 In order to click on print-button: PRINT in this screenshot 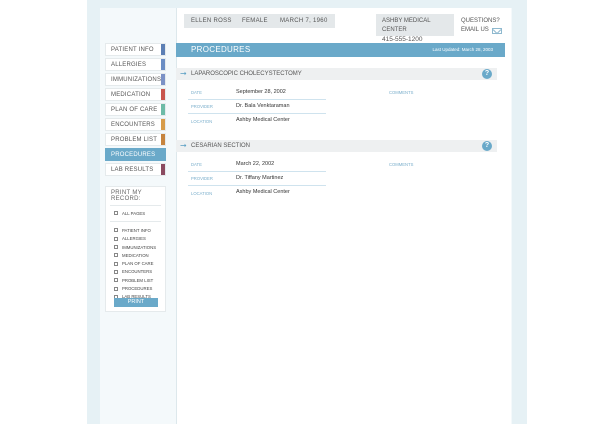, I will do `click(136, 302)`.